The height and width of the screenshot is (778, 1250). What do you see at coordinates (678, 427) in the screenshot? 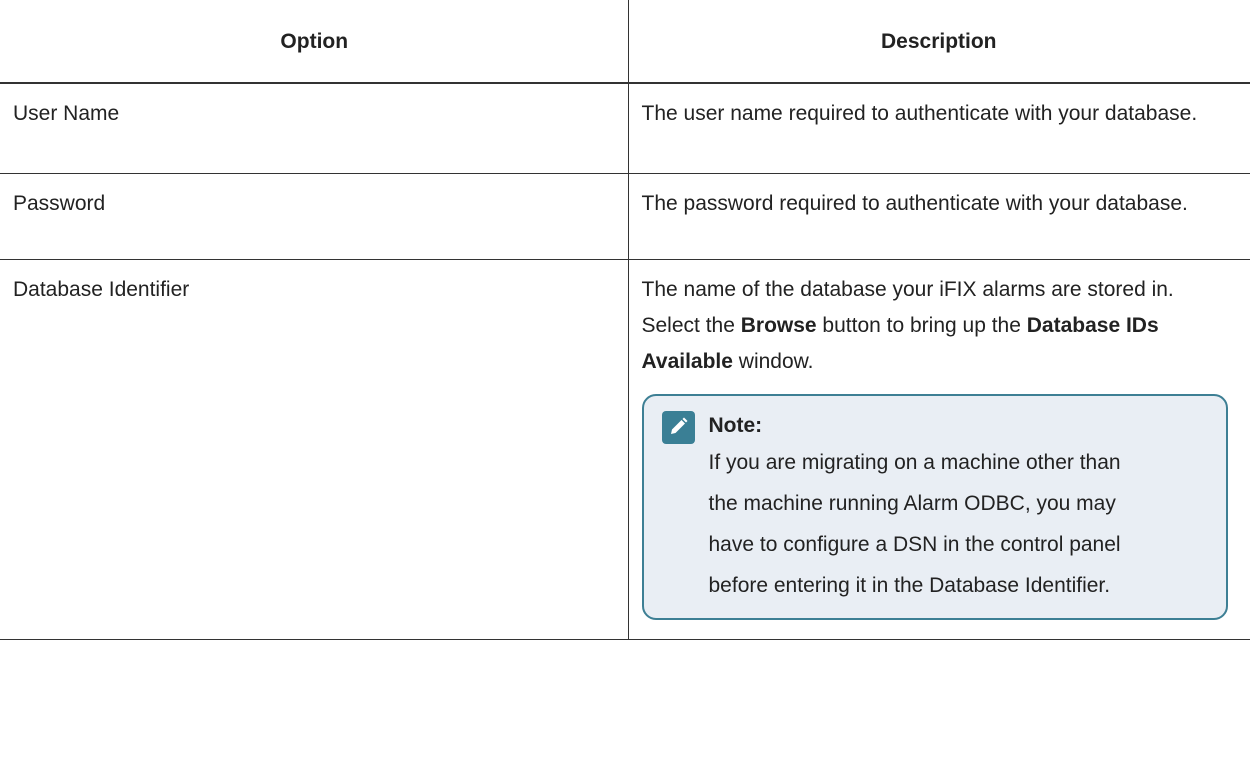
I see `pencil-icon` at bounding box center [678, 427].